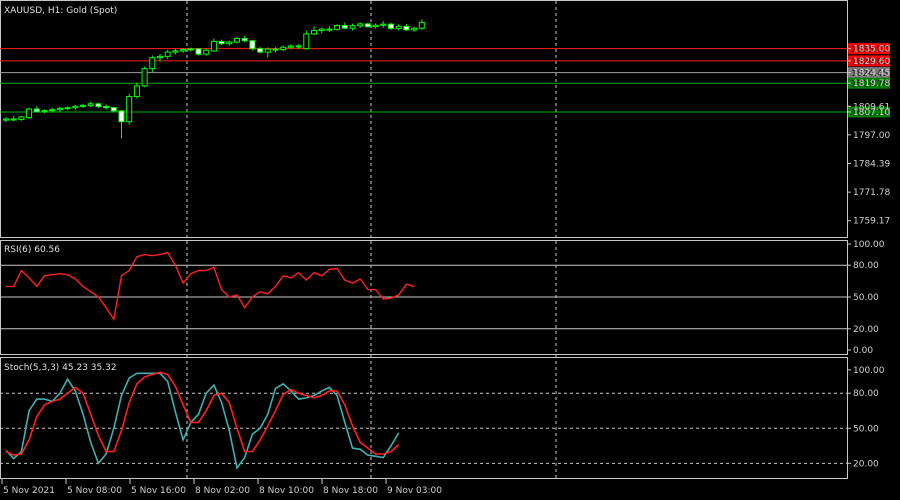 This screenshot has height=500, width=900. I want to click on rsi-tick-label: 80.00, so click(866, 266).